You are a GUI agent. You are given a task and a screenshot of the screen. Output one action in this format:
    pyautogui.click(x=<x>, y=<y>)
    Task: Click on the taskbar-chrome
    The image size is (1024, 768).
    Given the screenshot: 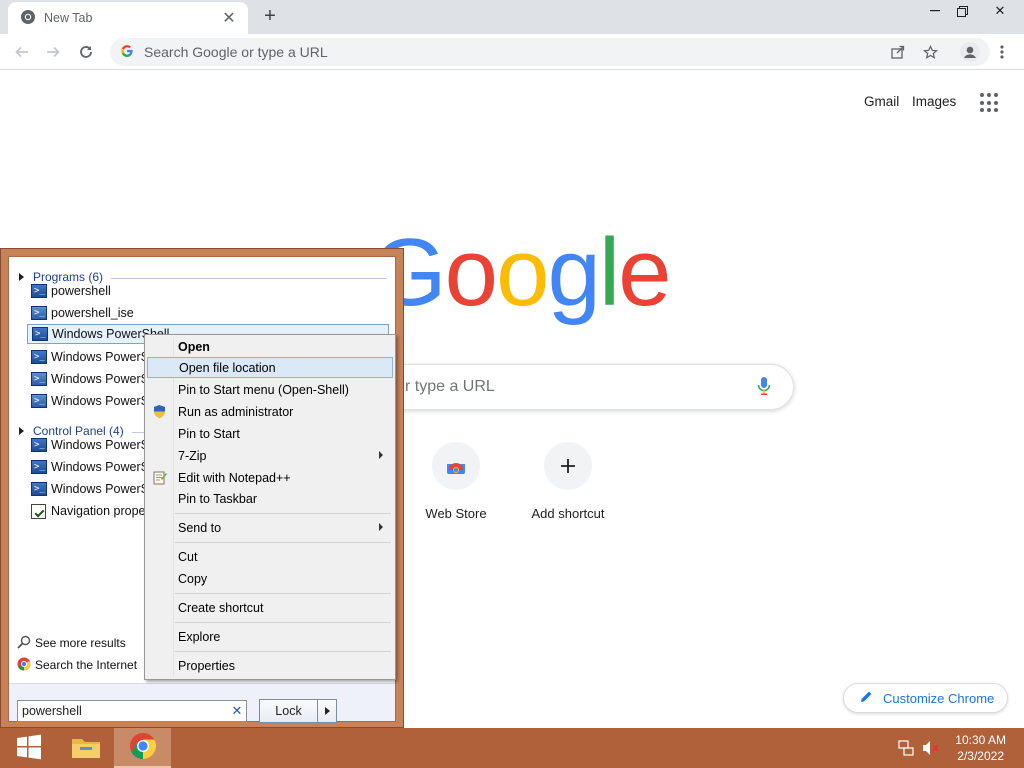 What is the action you would take?
    pyautogui.click(x=142, y=748)
    